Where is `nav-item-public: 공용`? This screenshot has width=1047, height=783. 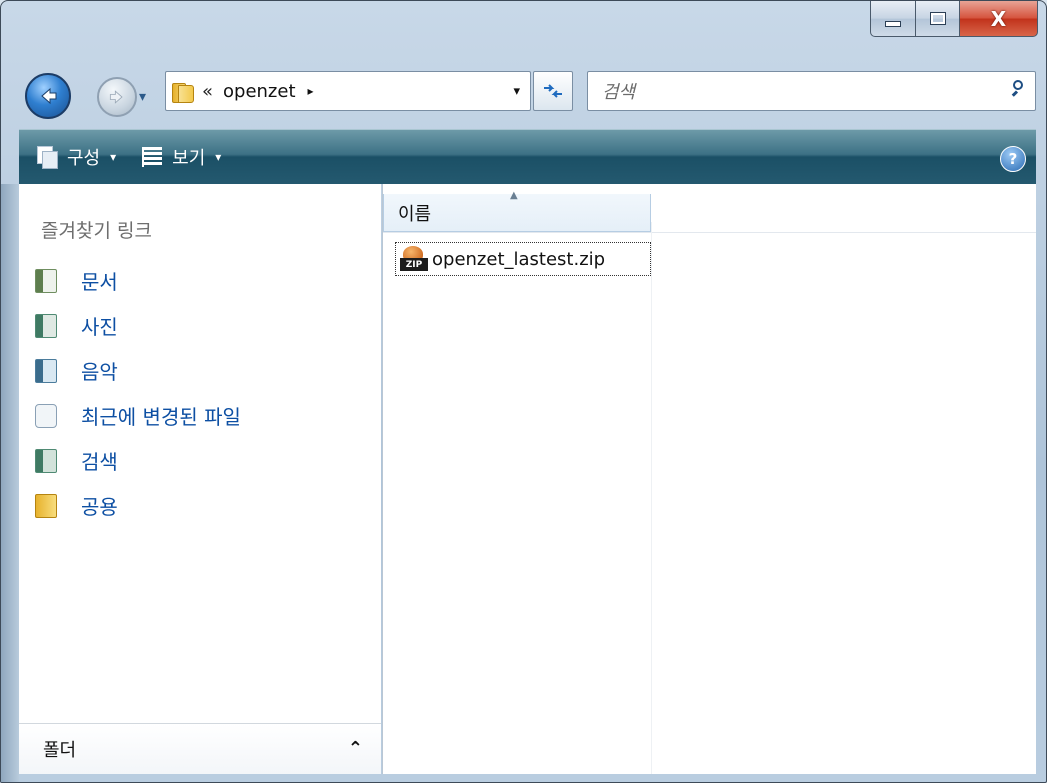 nav-item-public: 공용 is located at coordinates (138, 505).